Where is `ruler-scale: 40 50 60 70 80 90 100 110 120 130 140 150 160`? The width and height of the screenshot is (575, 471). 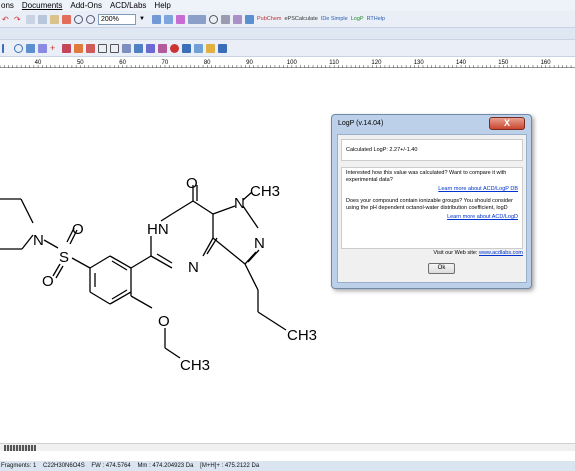
ruler-scale: 40 50 60 70 80 90 100 110 120 130 140 150 160 is located at coordinates (286, 64).